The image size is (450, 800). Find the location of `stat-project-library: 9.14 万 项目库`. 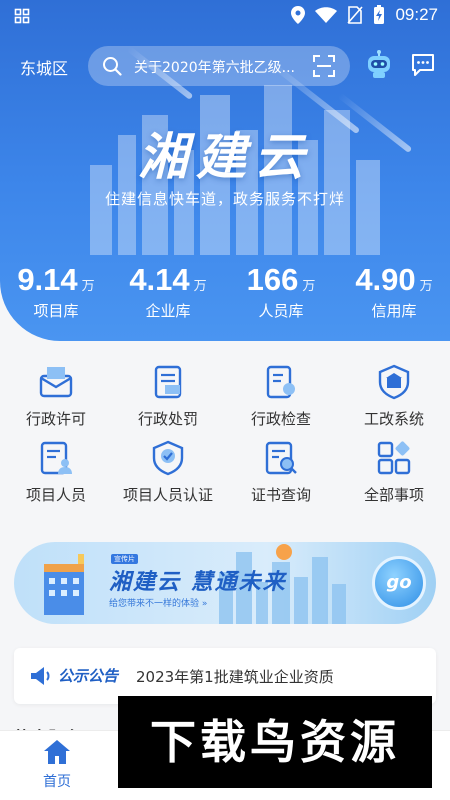

stat-project-library: 9.14 万 项目库 is located at coordinates (56, 291).